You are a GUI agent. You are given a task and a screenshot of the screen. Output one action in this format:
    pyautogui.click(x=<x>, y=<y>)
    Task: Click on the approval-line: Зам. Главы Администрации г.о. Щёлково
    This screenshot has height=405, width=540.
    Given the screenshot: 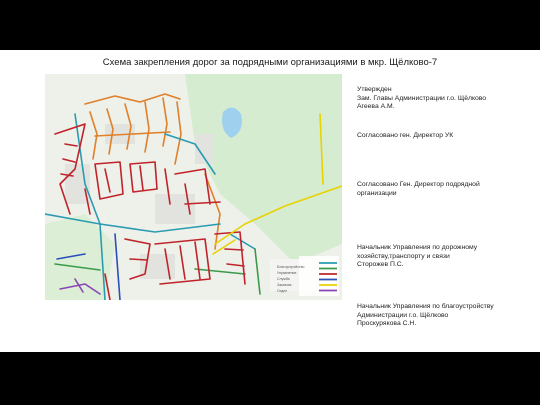 What is the action you would take?
    pyautogui.click(x=422, y=98)
    